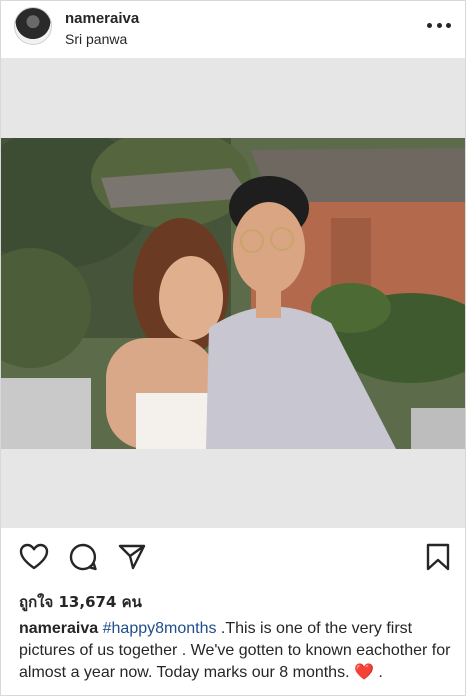  What do you see at coordinates (83, 557) in the screenshot?
I see `comment-icon` at bounding box center [83, 557].